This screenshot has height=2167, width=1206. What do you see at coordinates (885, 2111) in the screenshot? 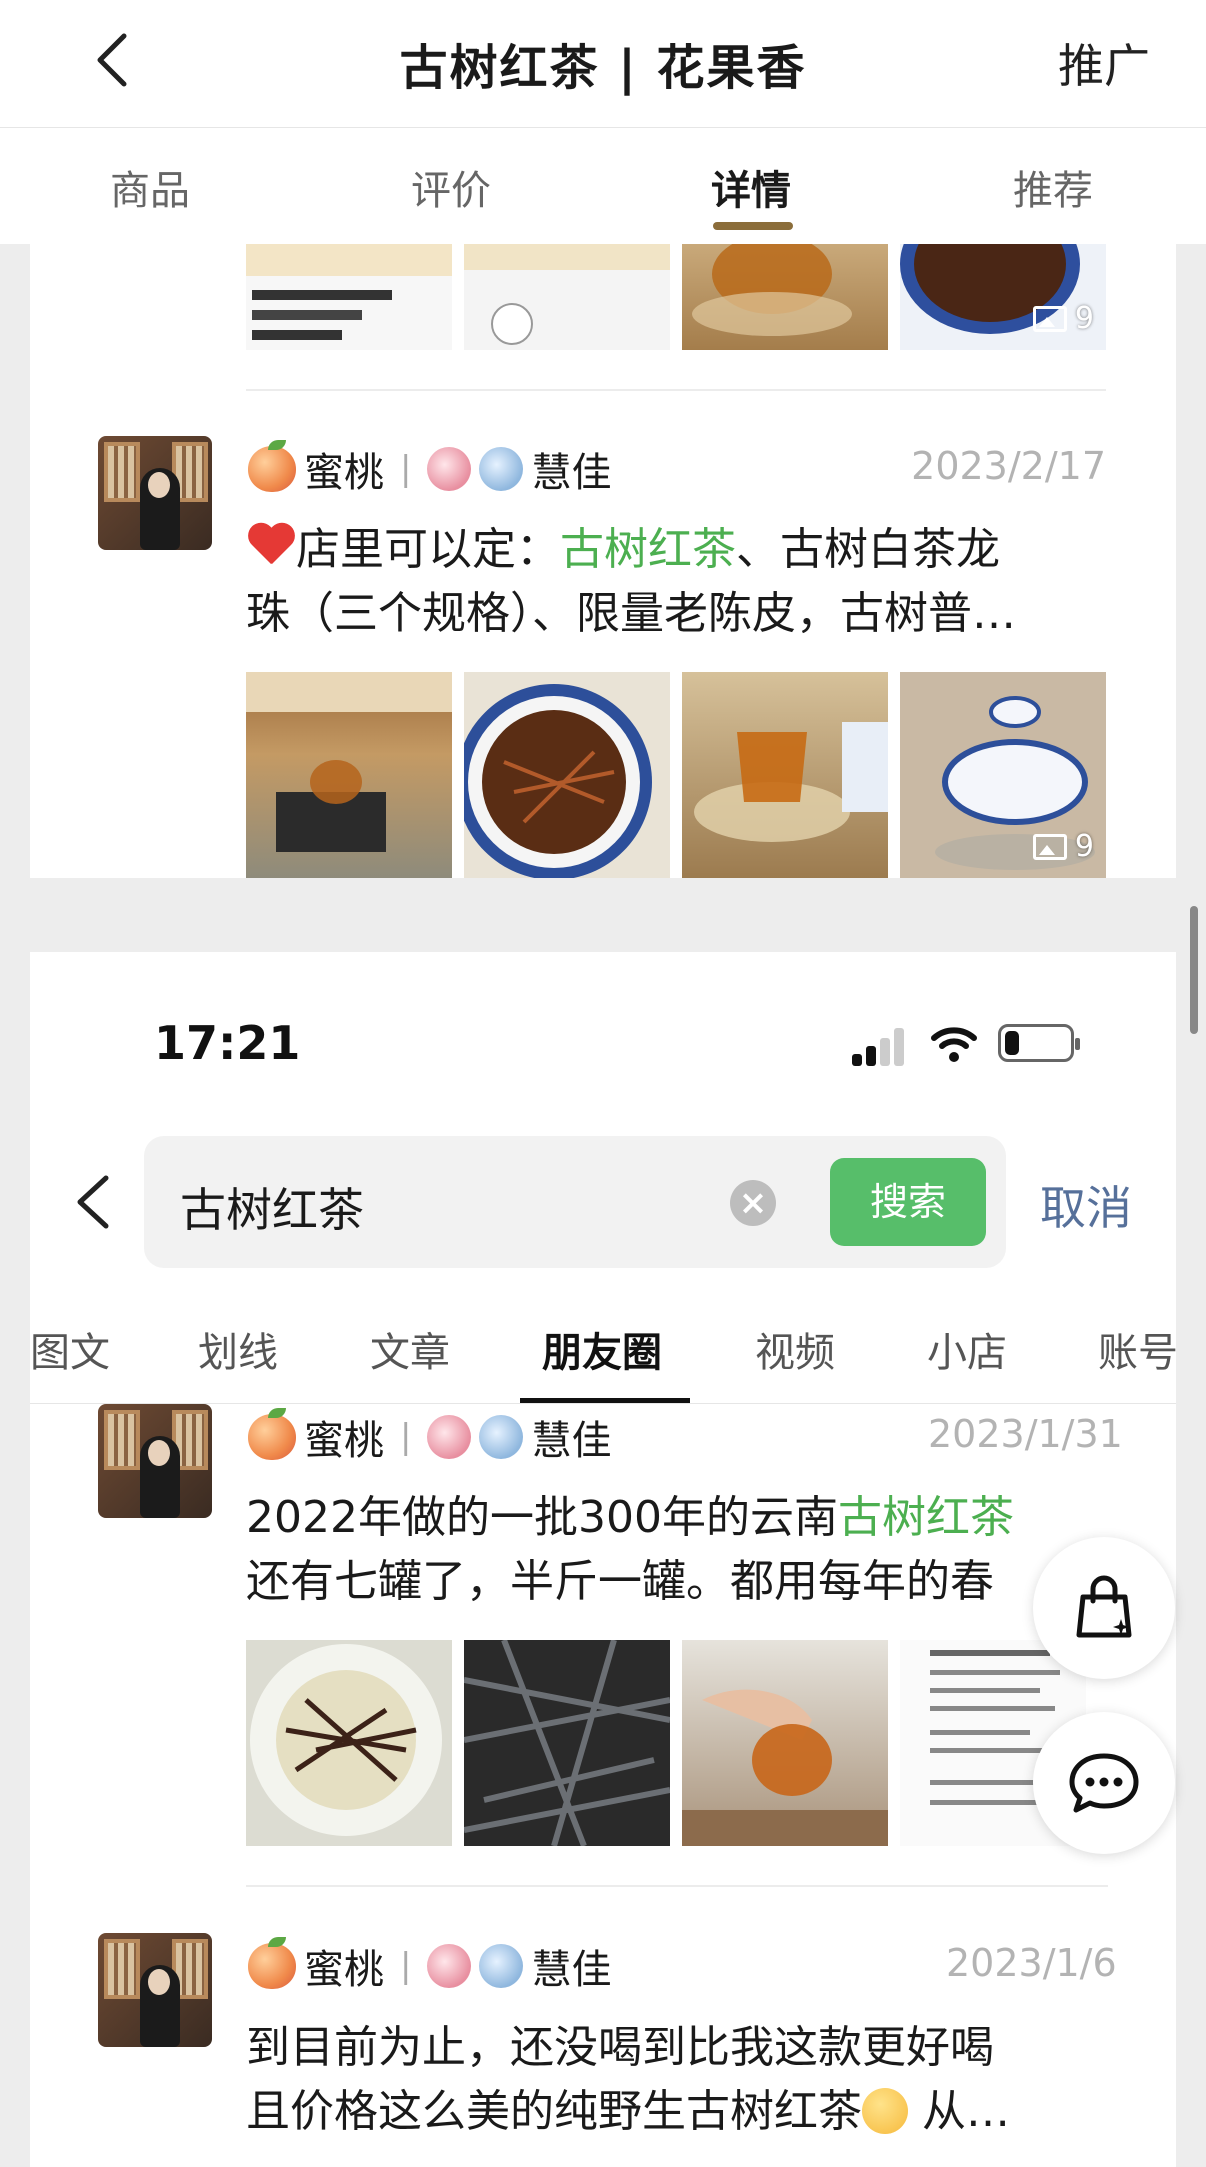
I see `smile-emoji-icon` at bounding box center [885, 2111].